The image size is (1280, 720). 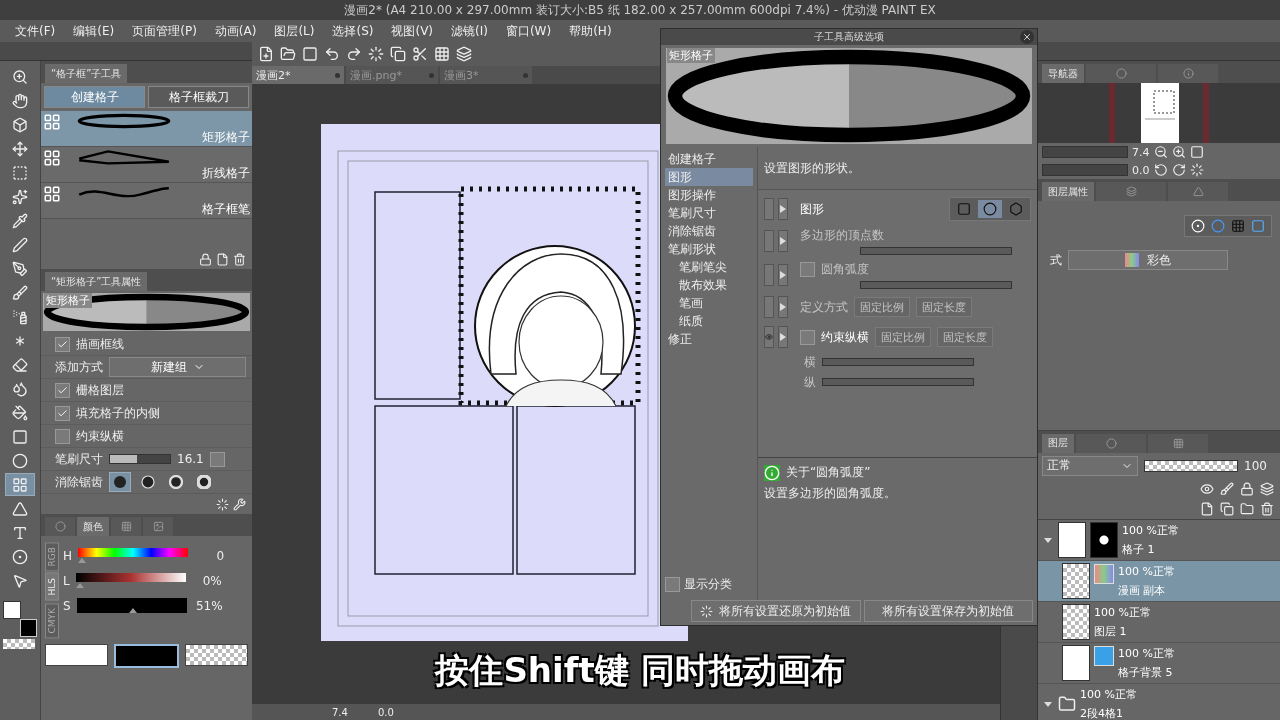 What do you see at coordinates (486, 75) in the screenshot?
I see `document-tab: 漫画3*` at bounding box center [486, 75].